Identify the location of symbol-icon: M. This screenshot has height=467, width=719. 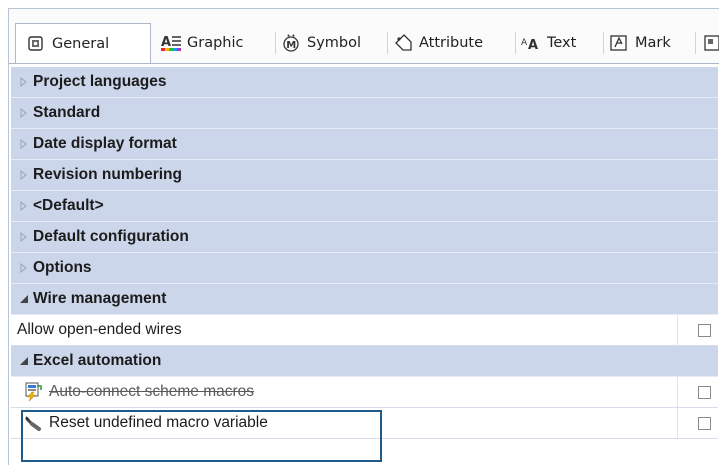
(291, 43).